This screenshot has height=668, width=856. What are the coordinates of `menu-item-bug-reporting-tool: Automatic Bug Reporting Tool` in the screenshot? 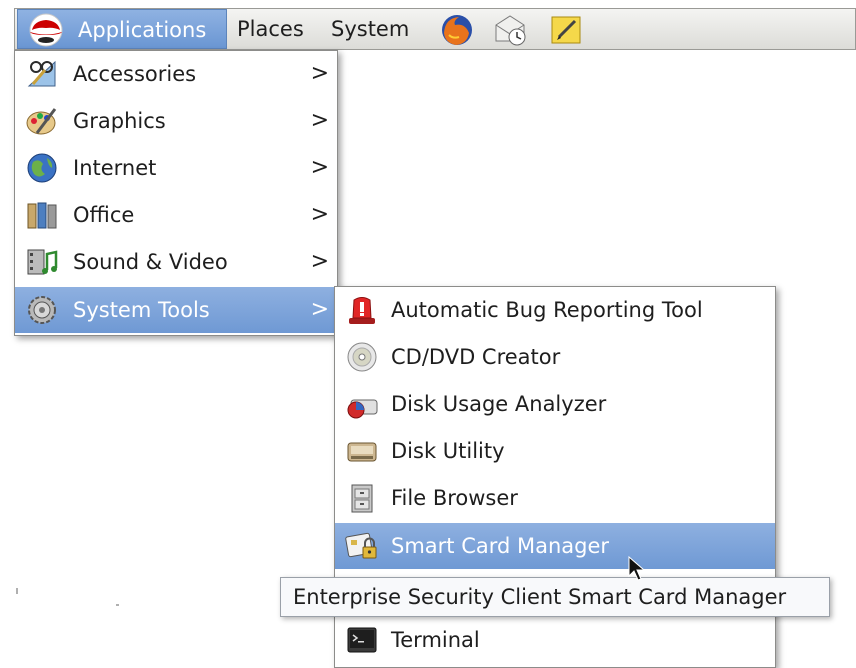 It's located at (555, 310).